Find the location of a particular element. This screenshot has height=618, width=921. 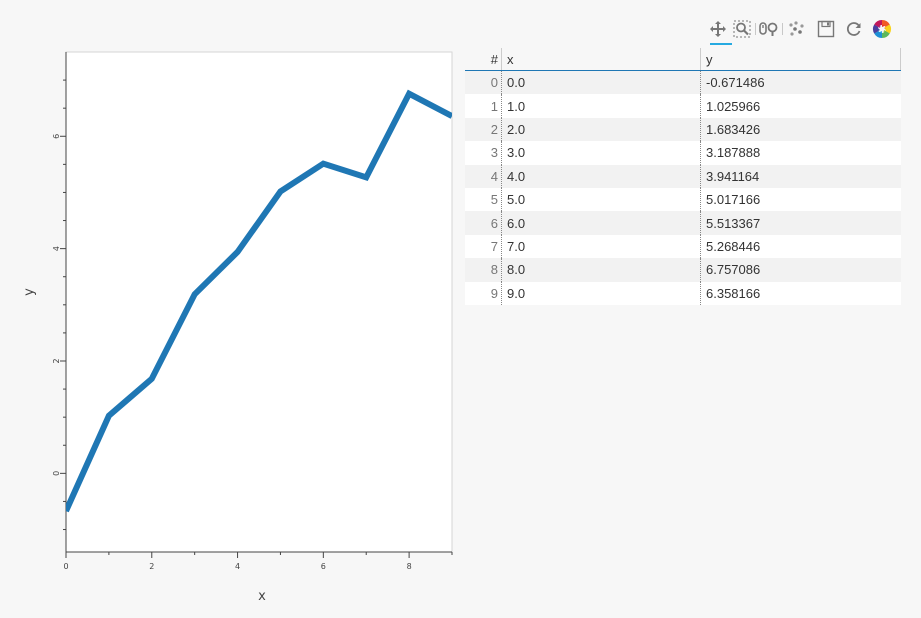

table-row: 2 2.0 1.683426 is located at coordinates (683, 129).